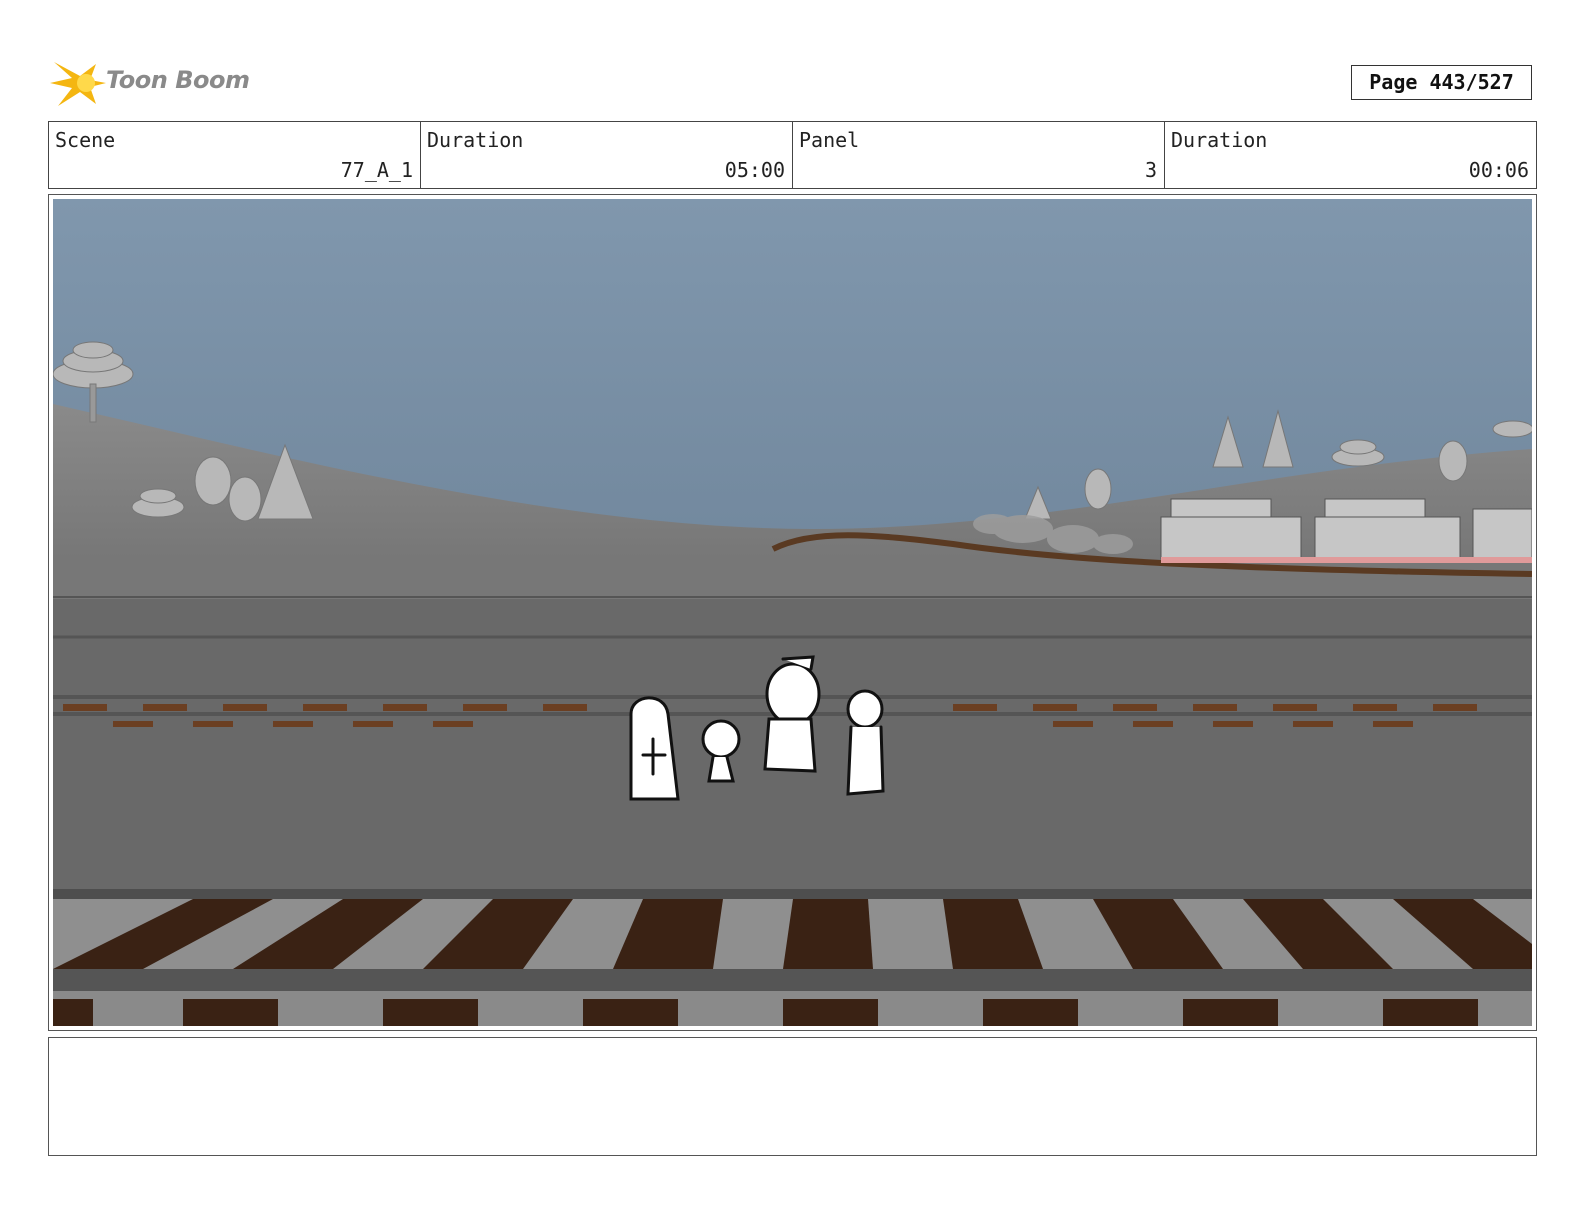  Describe the element at coordinates (1346, 530) in the screenshot. I see `distant-train` at that location.